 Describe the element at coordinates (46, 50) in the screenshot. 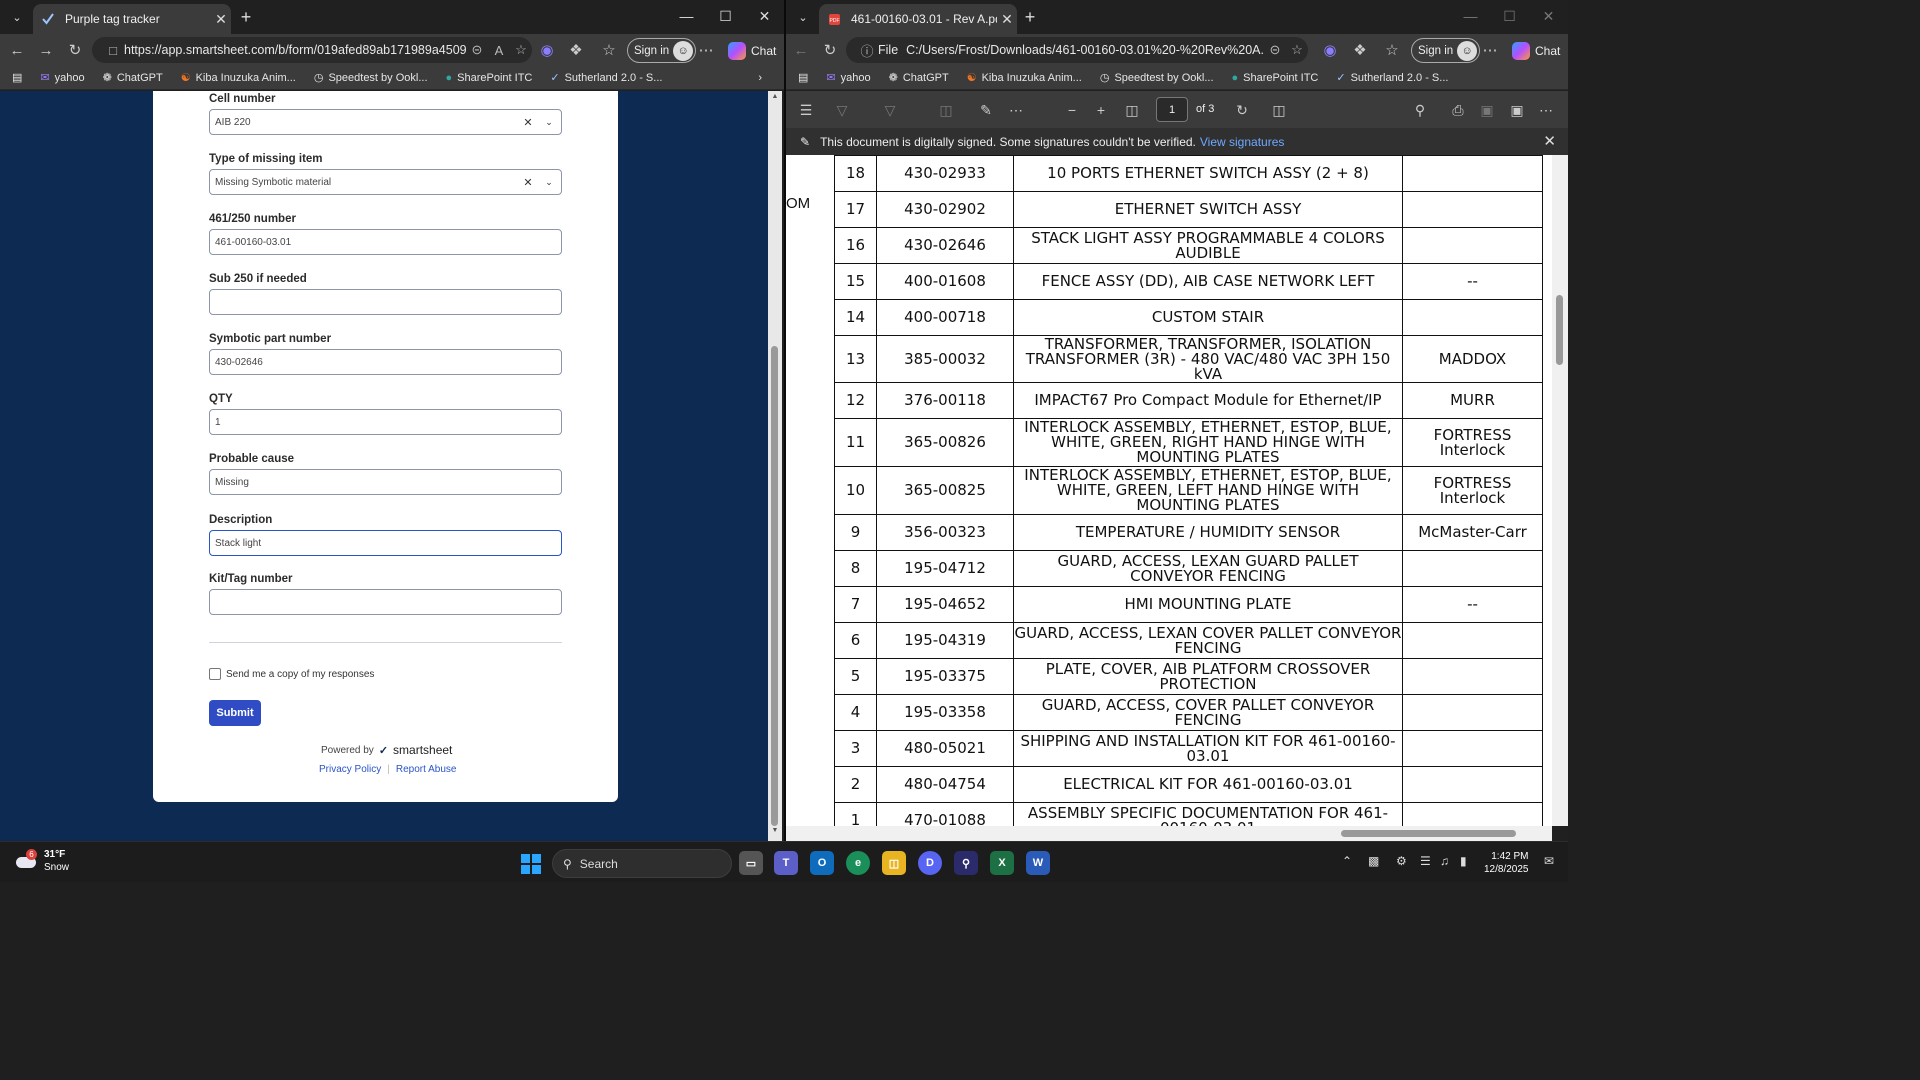

I see `forward-icon: →` at that location.